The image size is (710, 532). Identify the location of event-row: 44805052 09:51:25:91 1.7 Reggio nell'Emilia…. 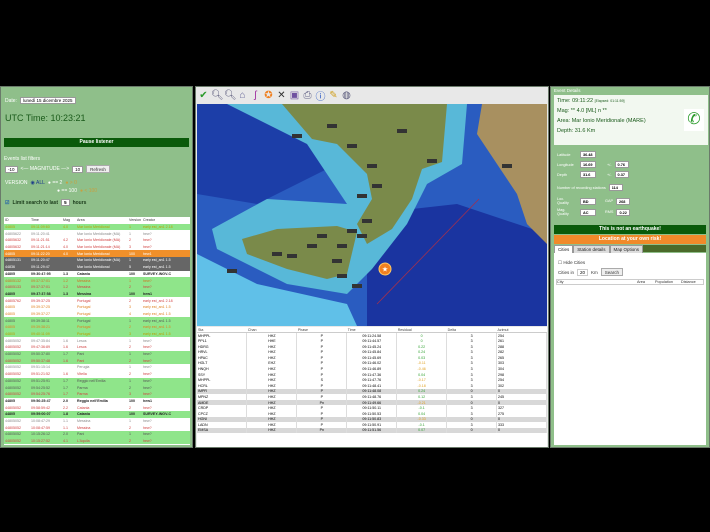
(97, 381).